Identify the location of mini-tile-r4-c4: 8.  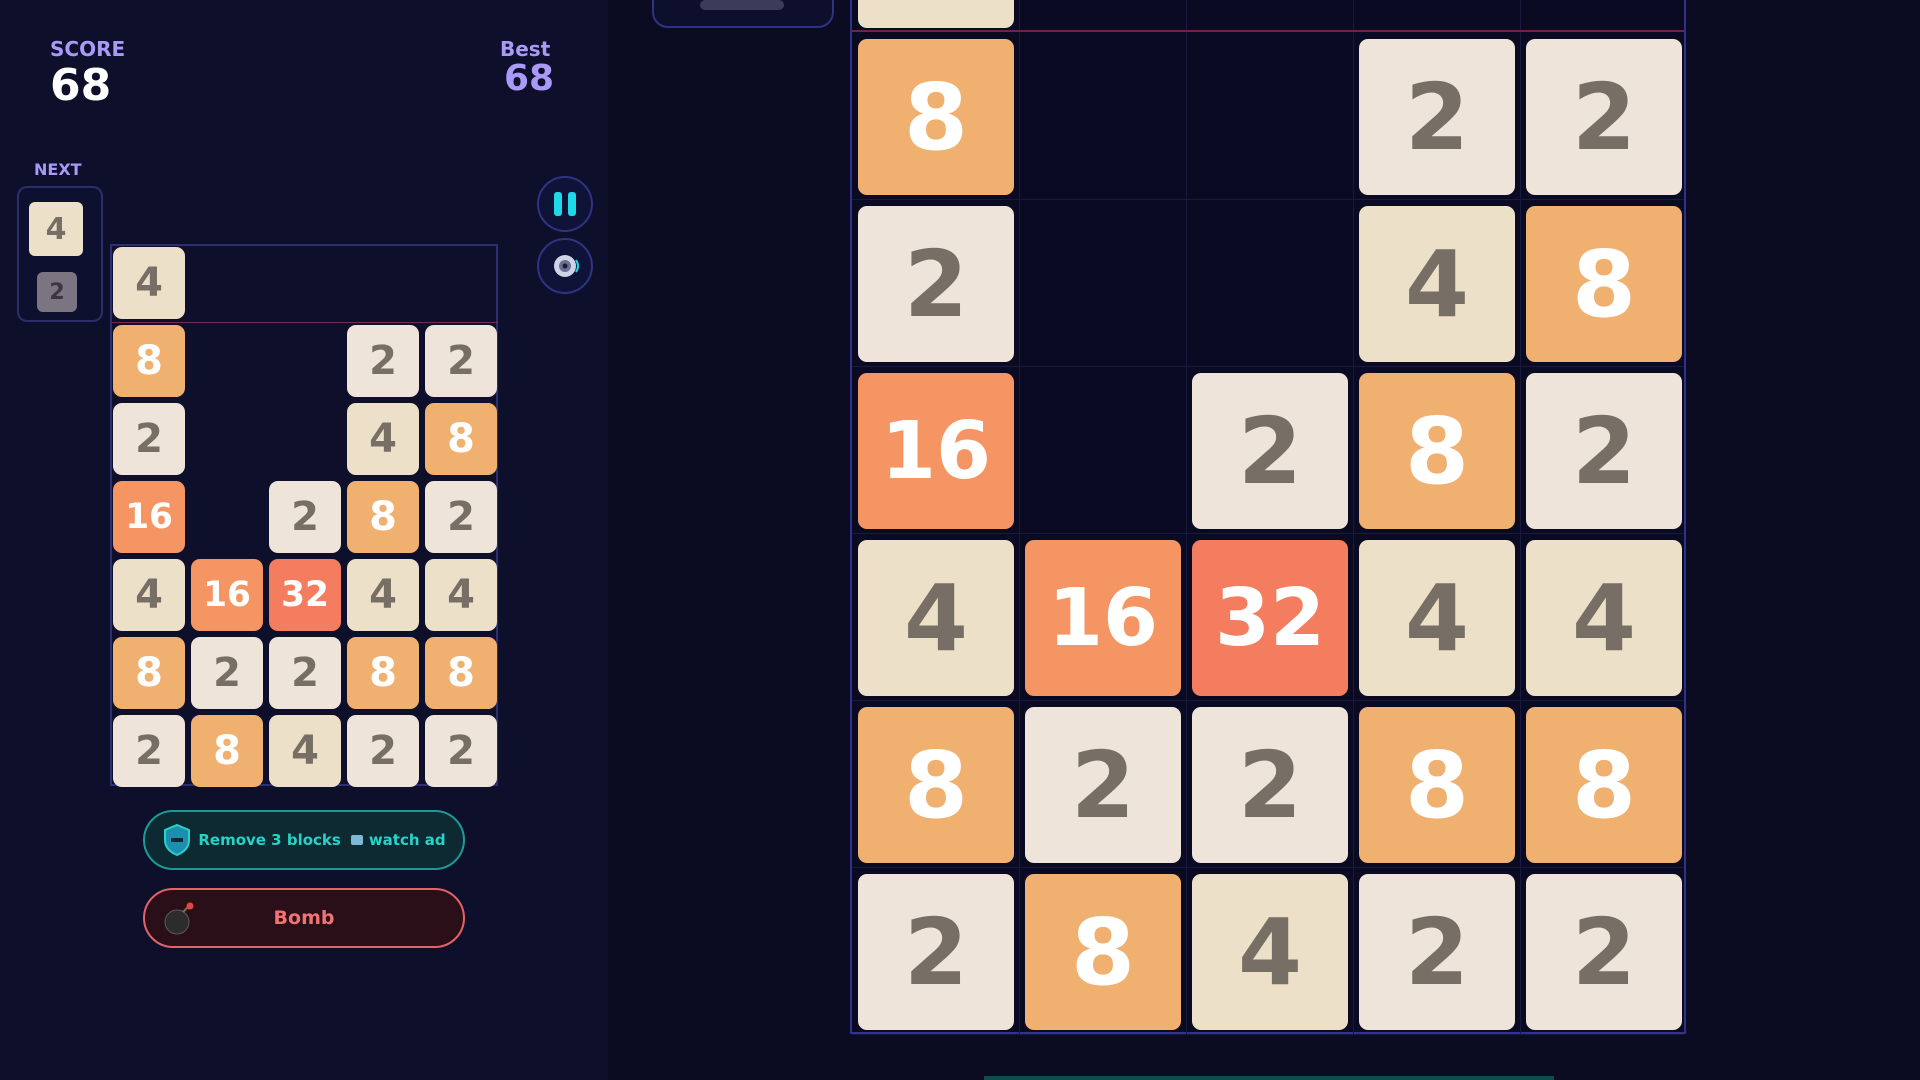
(383, 517).